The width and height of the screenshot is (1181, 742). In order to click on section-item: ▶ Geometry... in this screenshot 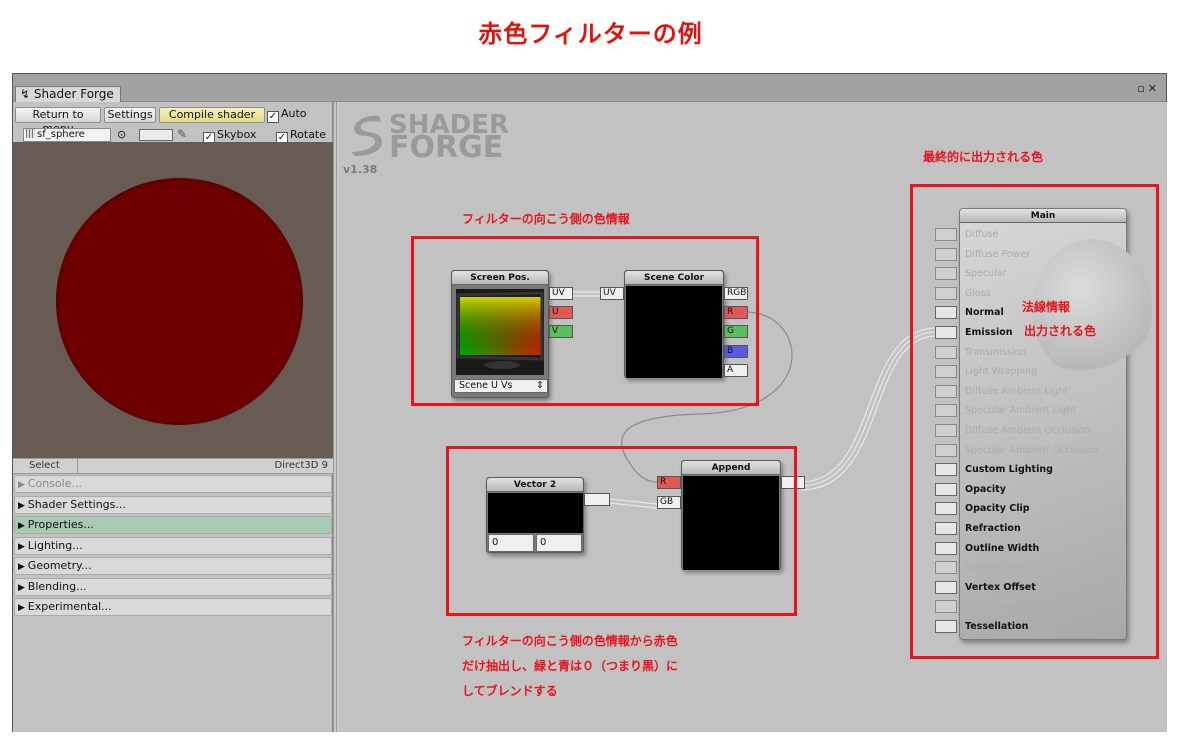, I will do `click(173, 566)`.